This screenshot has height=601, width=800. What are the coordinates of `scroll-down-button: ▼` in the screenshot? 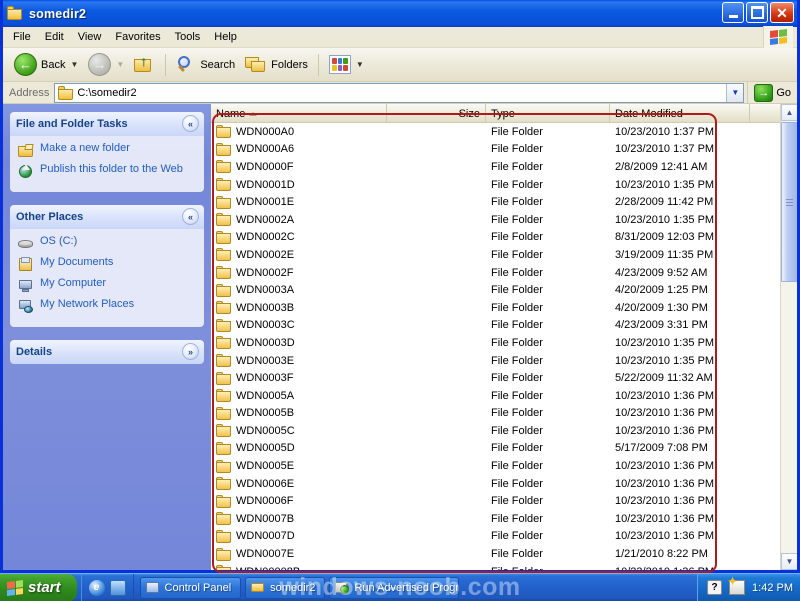 It's located at (789, 561).